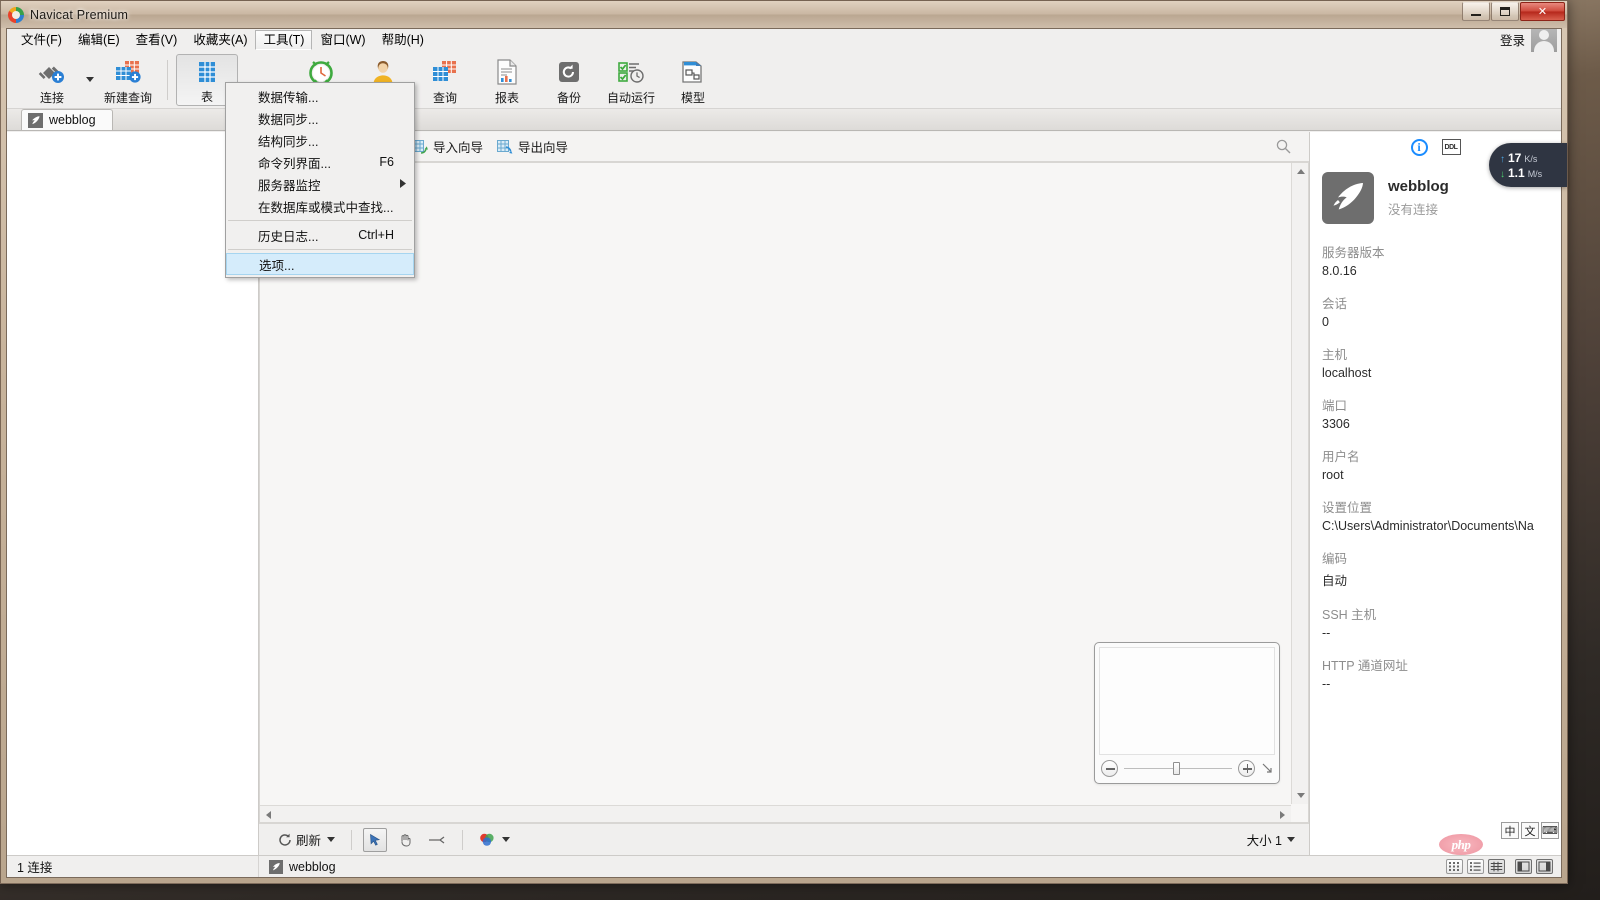 The height and width of the screenshot is (900, 1600). I want to click on network-speed-badge: ↑ 17 K/s ↓ 1.1 M/s, so click(1528, 165).